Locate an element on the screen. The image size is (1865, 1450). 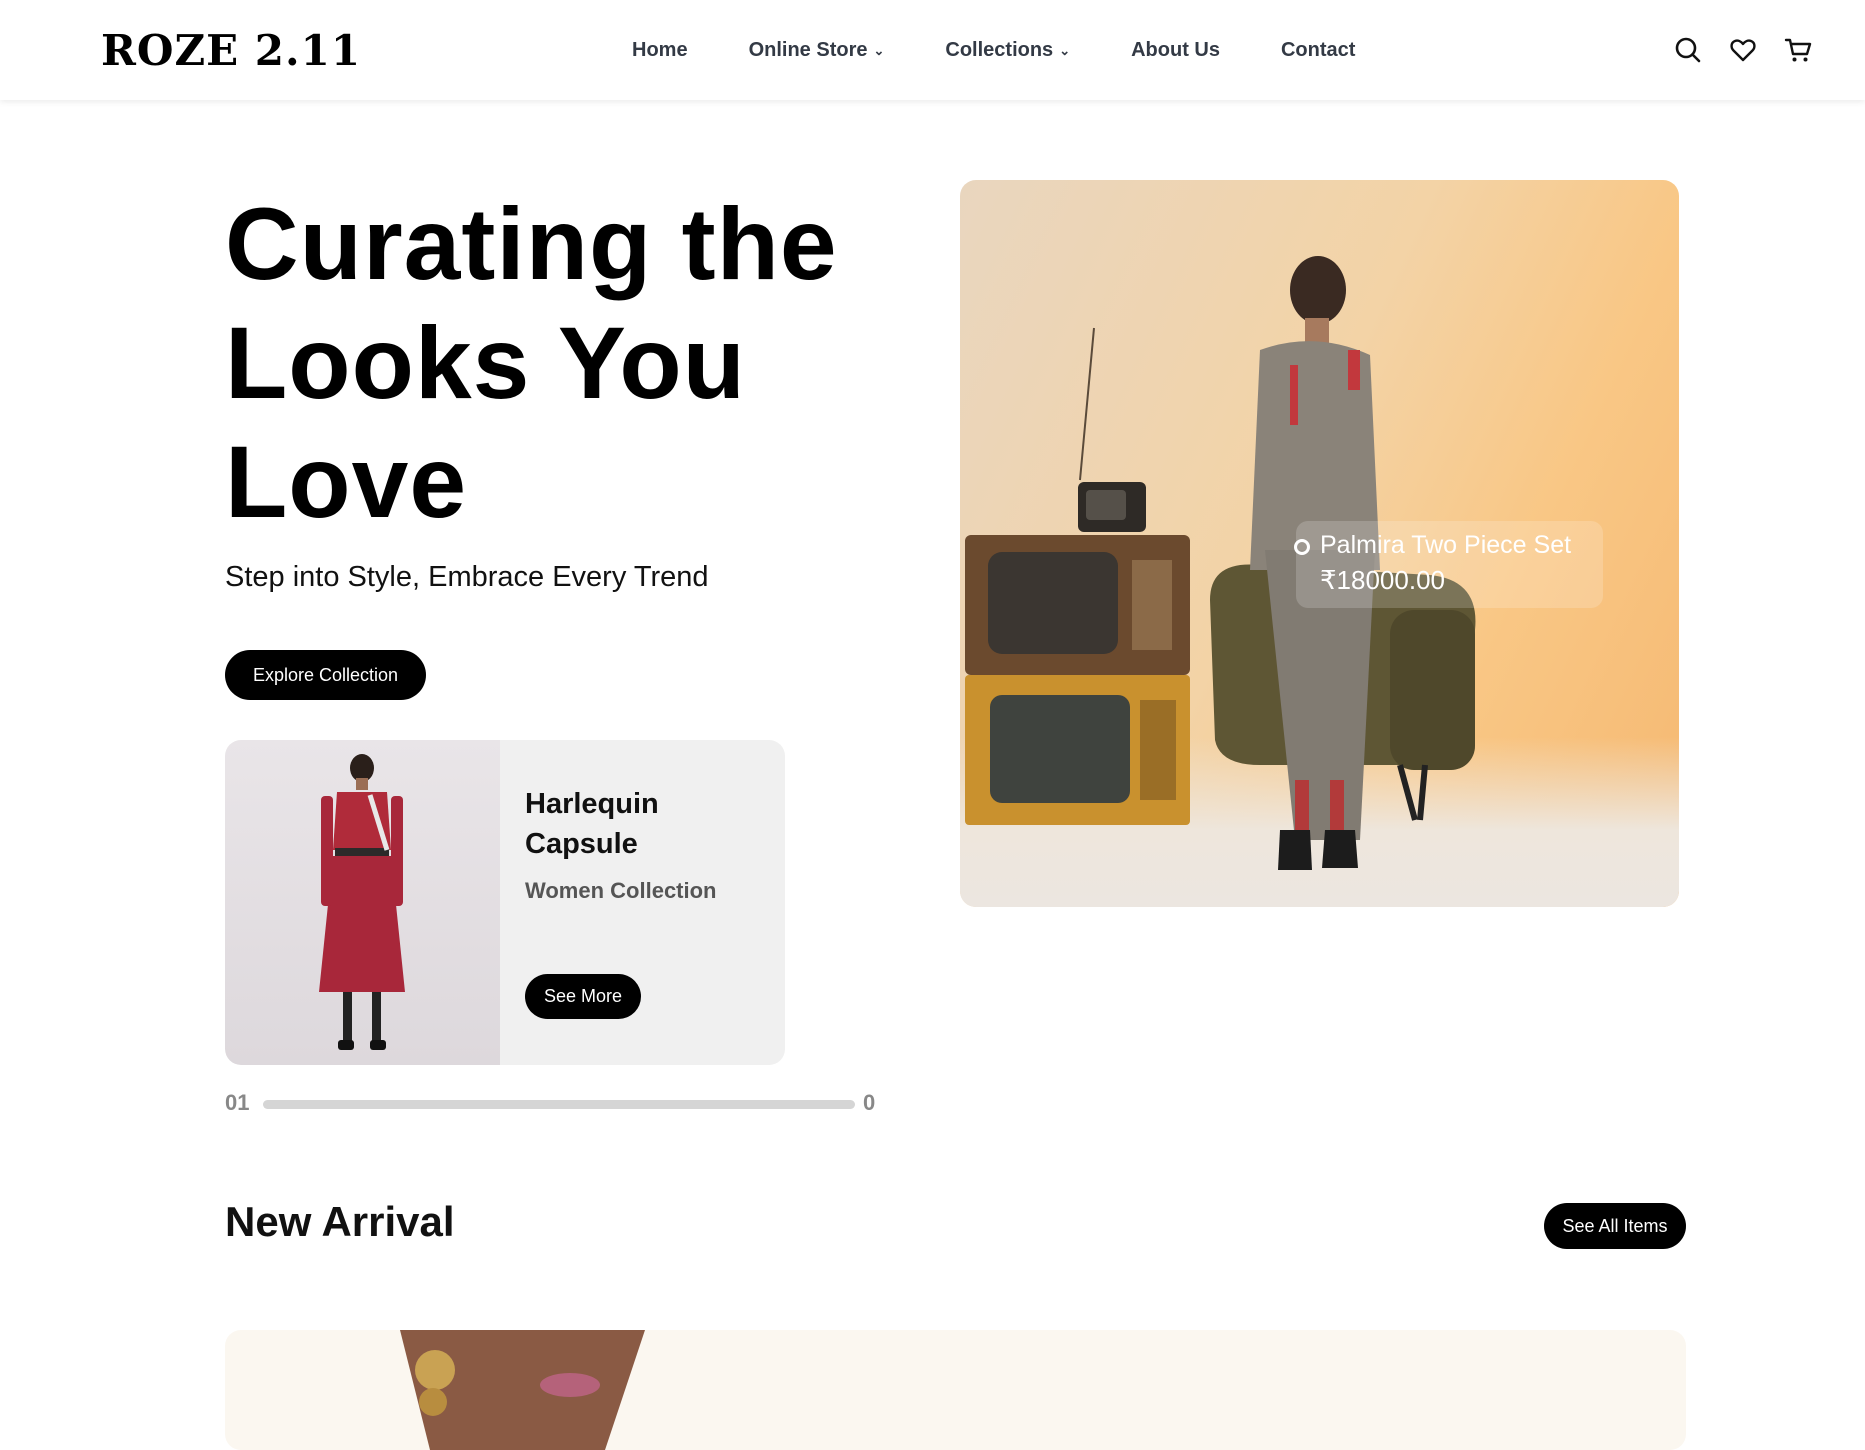
nav-contact: Contact is located at coordinates (1318, 50).